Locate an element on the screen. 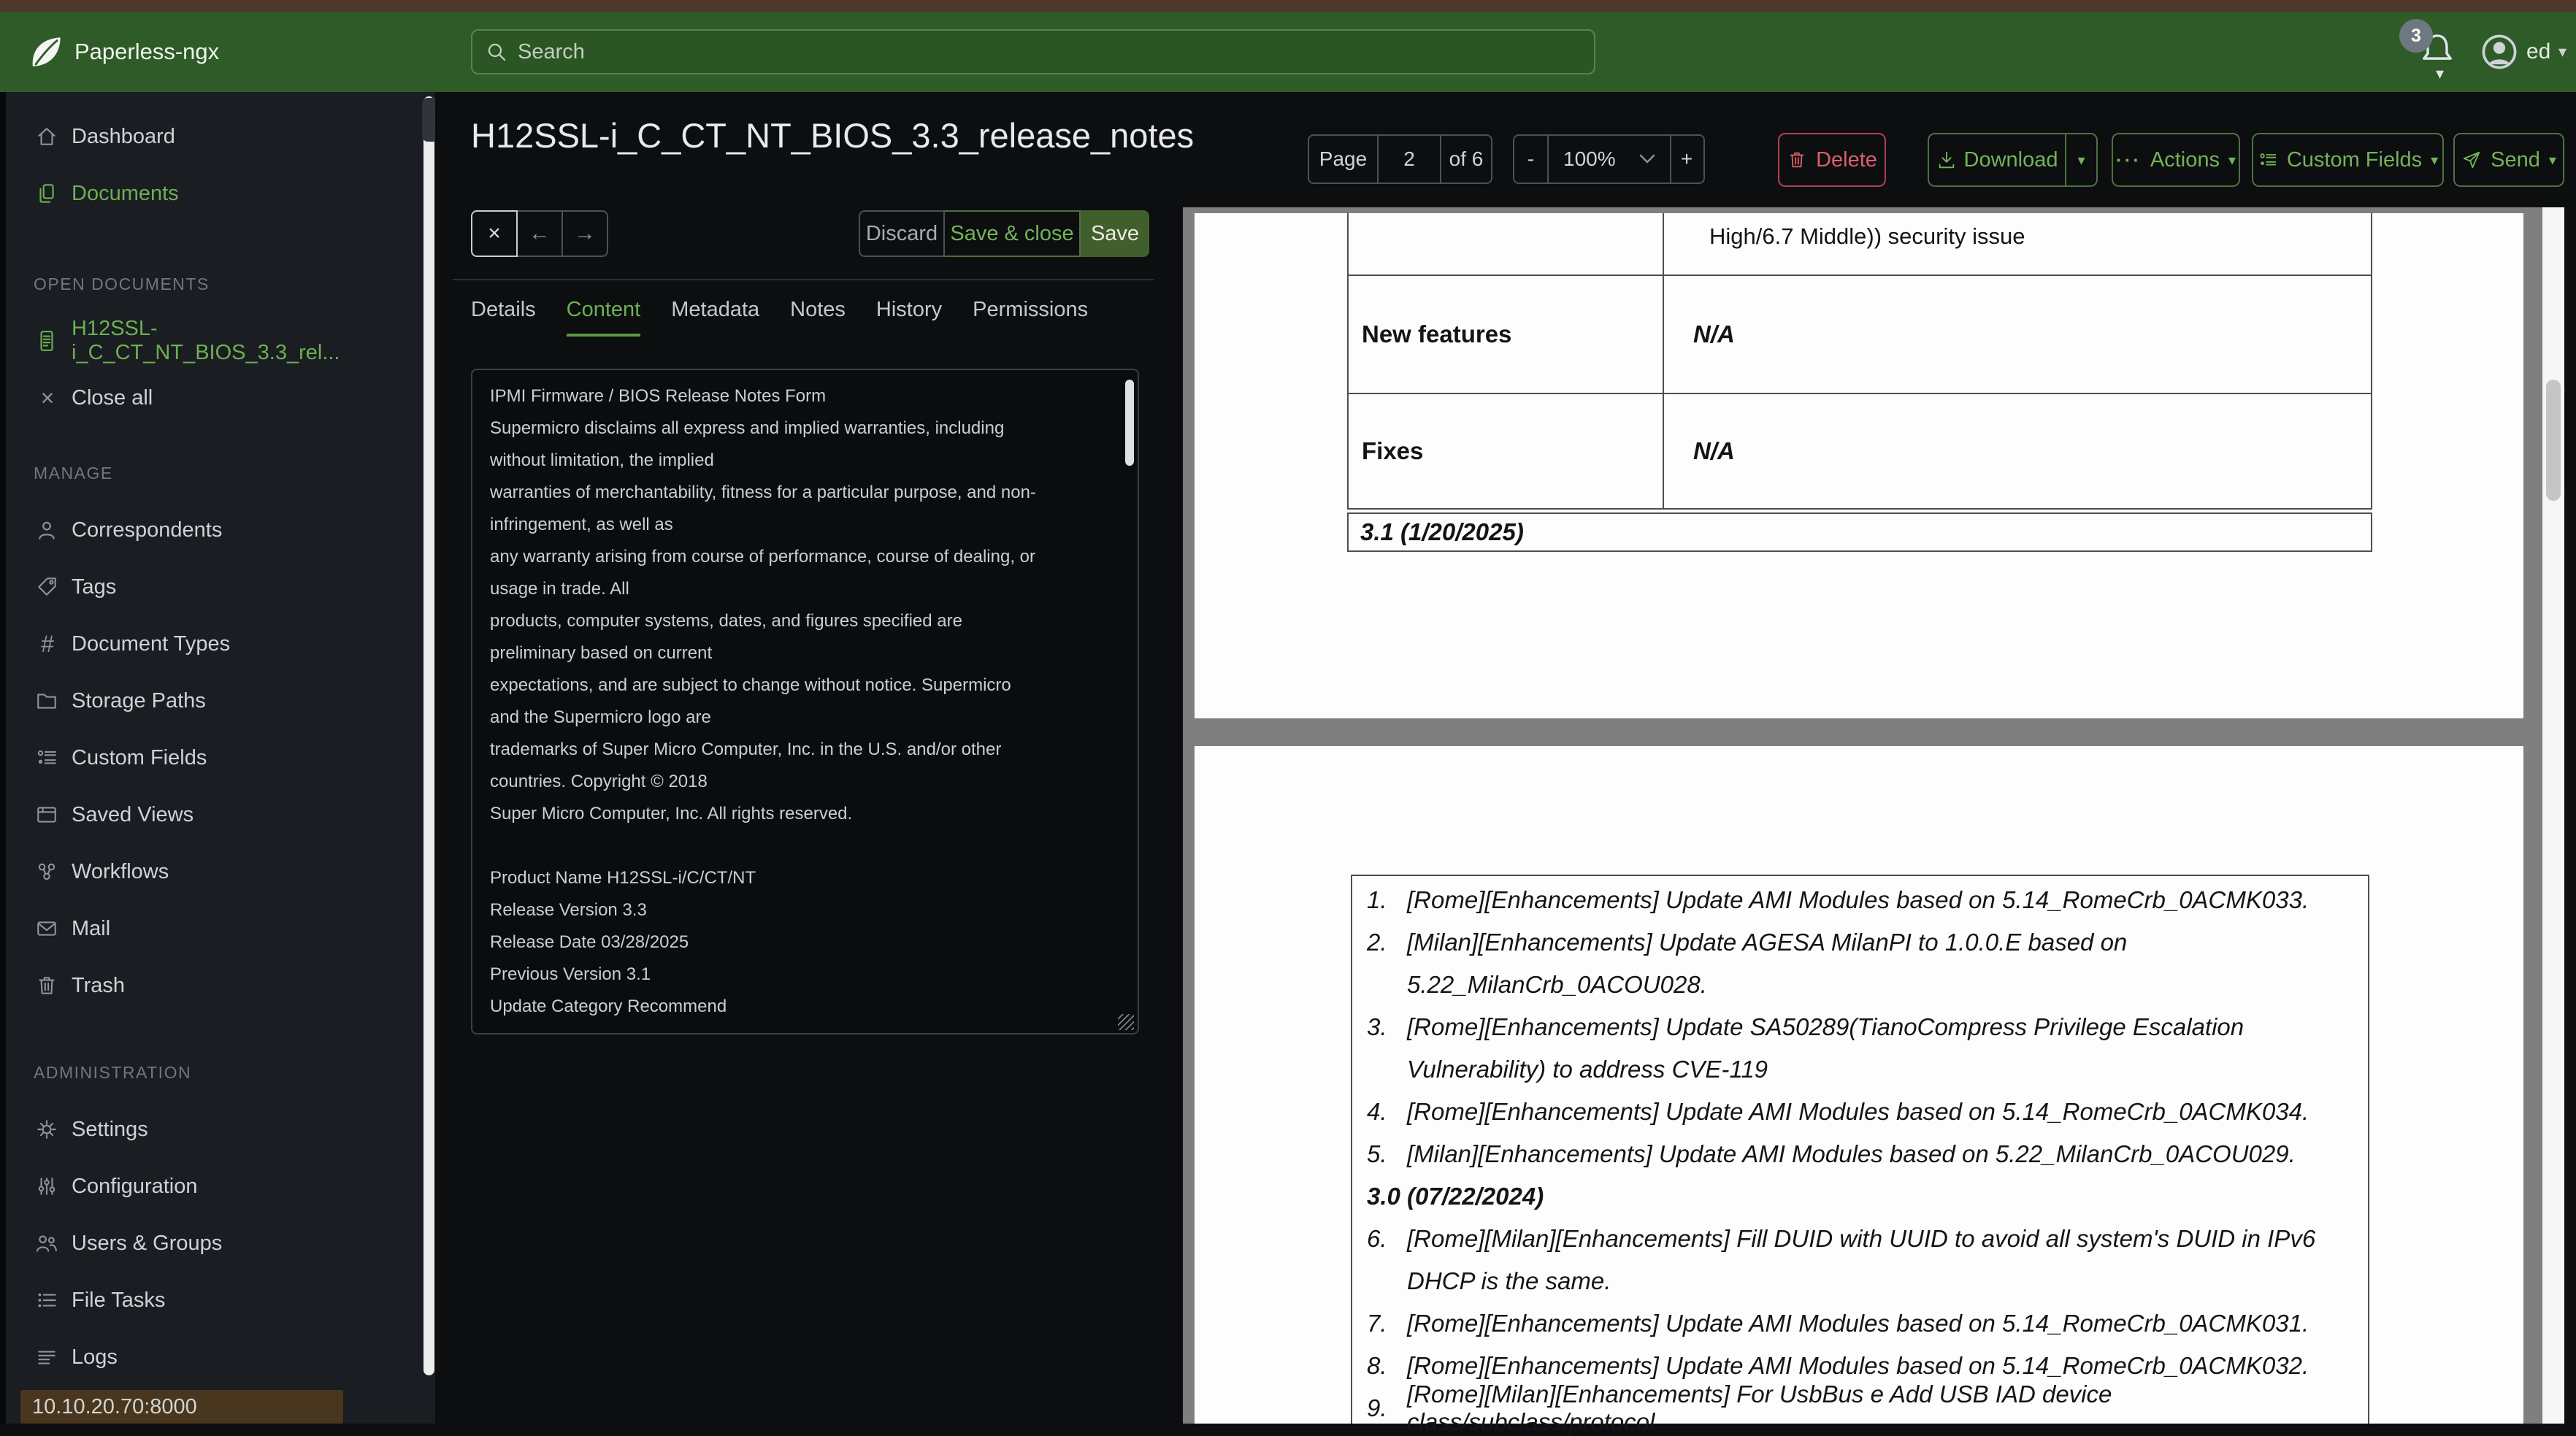  user-menu: ed is located at coordinates (2538, 52).